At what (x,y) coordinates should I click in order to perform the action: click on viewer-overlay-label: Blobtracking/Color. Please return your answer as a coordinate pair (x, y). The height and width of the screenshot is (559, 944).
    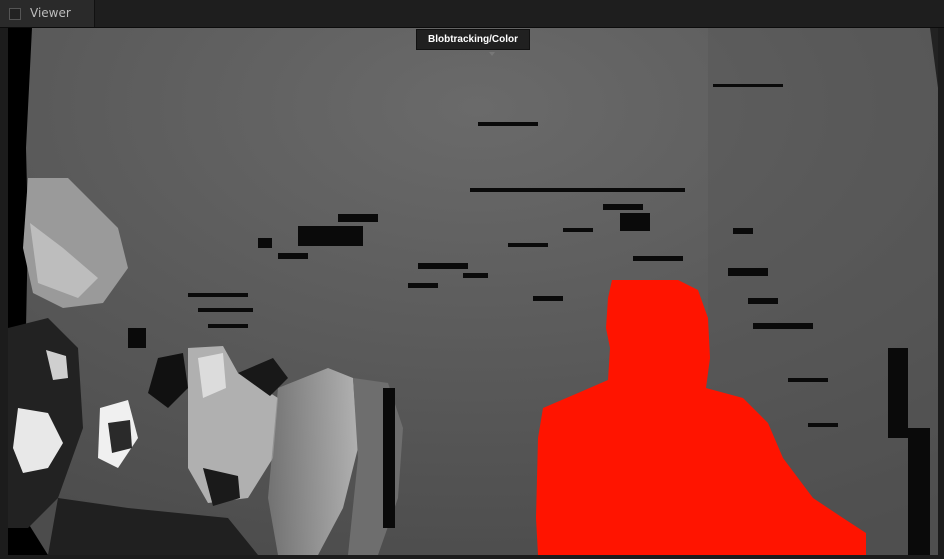
    Looking at the image, I should click on (473, 39).